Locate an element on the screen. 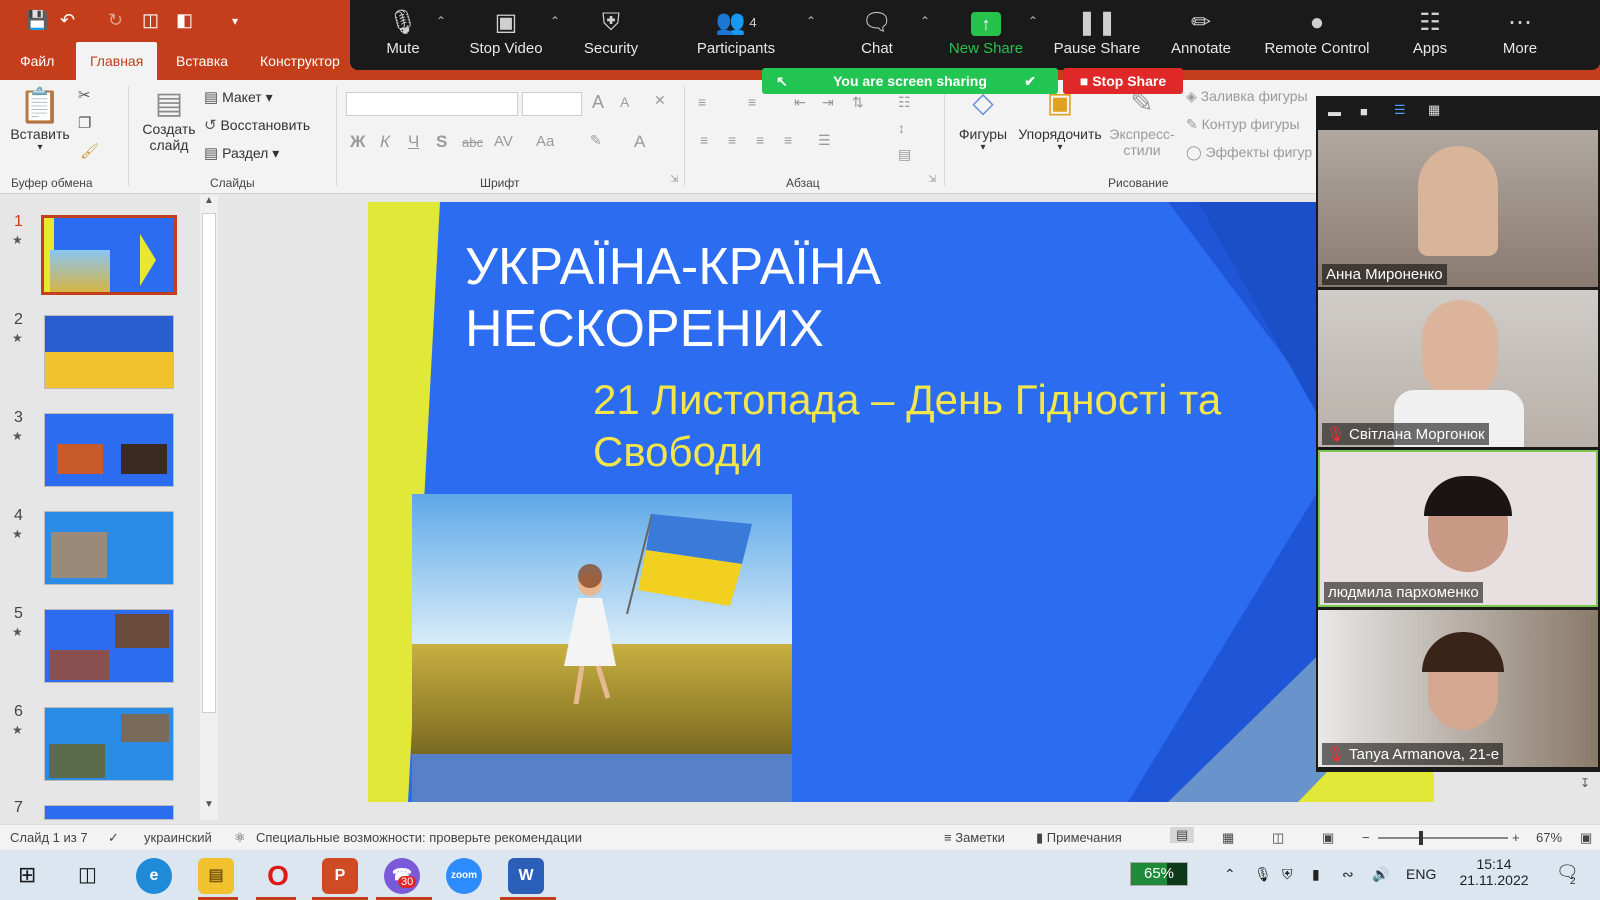  powerpoint-icon: P is located at coordinates (340, 876).